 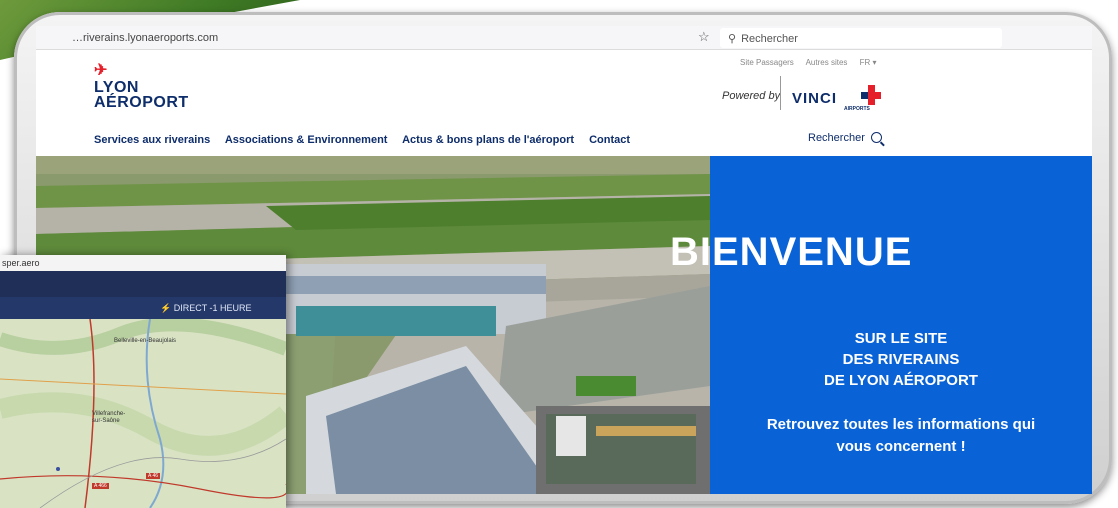 What do you see at coordinates (791, 252) in the screenshot?
I see `welcome-title: BIENVENUE` at bounding box center [791, 252].